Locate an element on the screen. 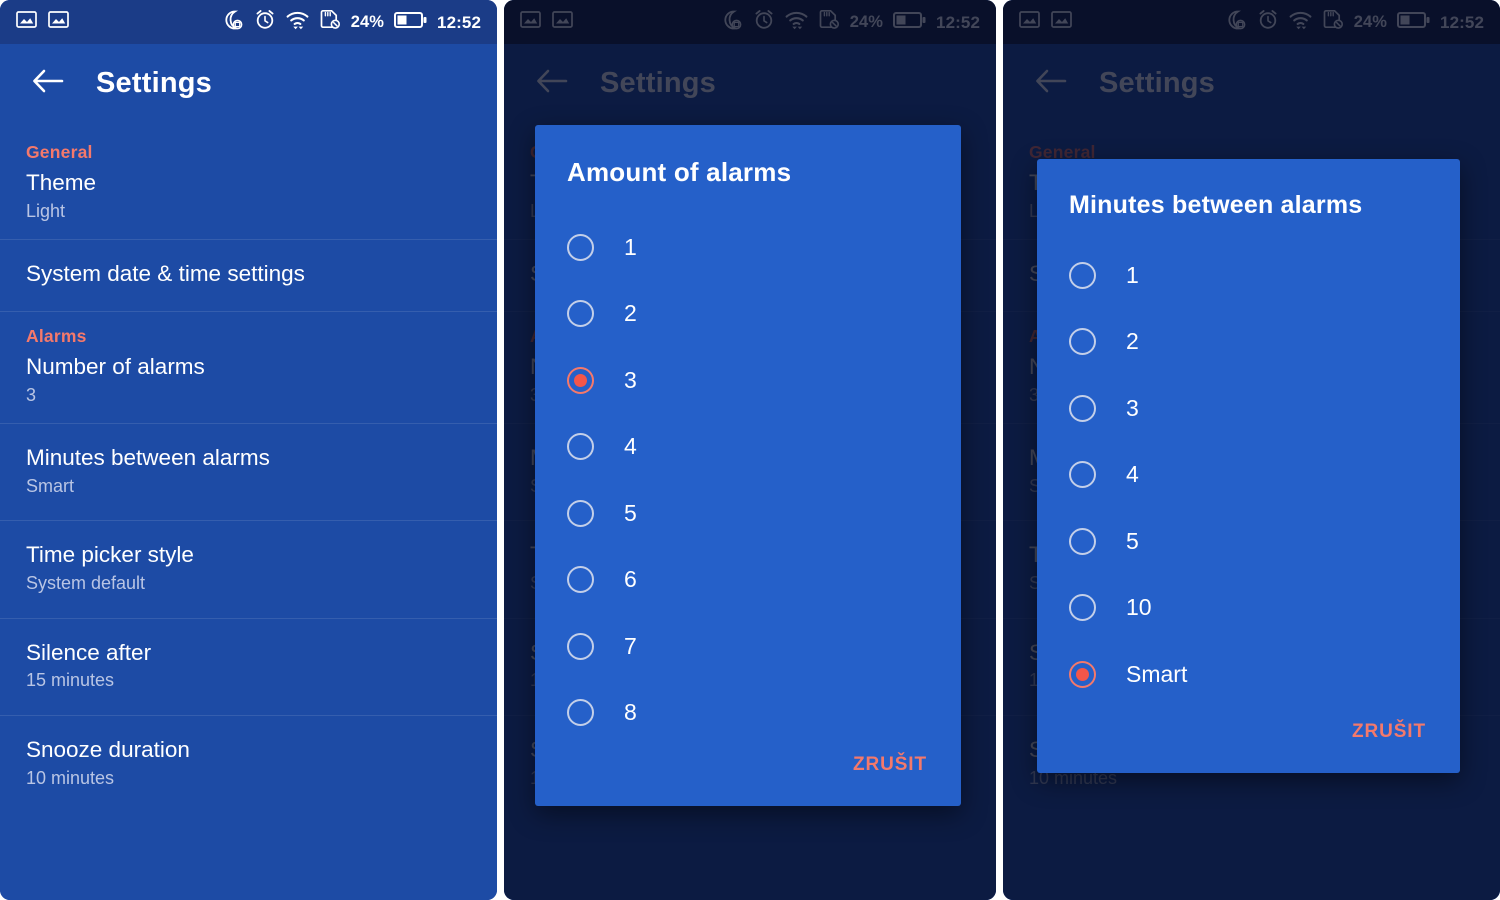  radio-label: 2 is located at coordinates (630, 313).